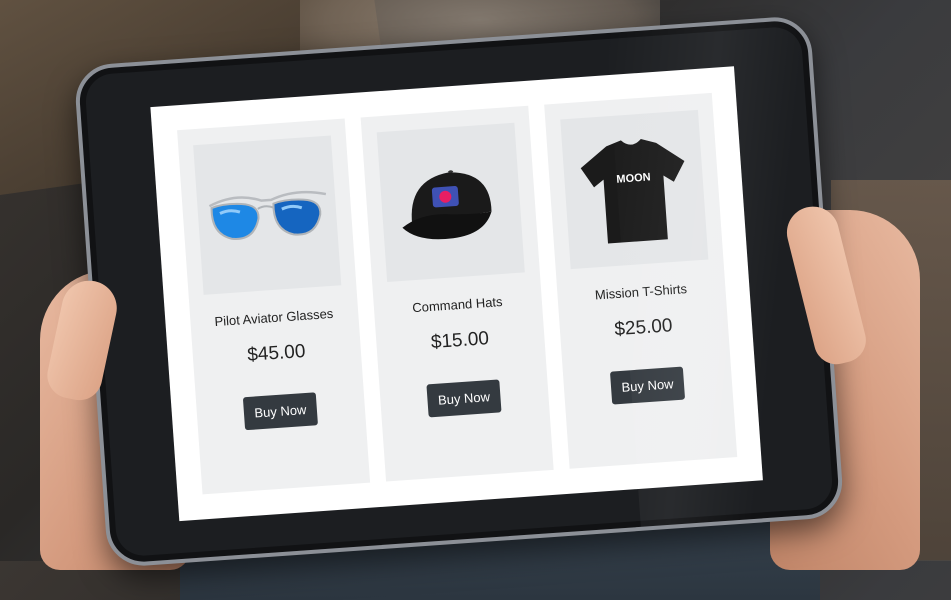 This screenshot has width=951, height=600. What do you see at coordinates (641, 292) in the screenshot?
I see `product-title: Mission T-Shirts` at bounding box center [641, 292].